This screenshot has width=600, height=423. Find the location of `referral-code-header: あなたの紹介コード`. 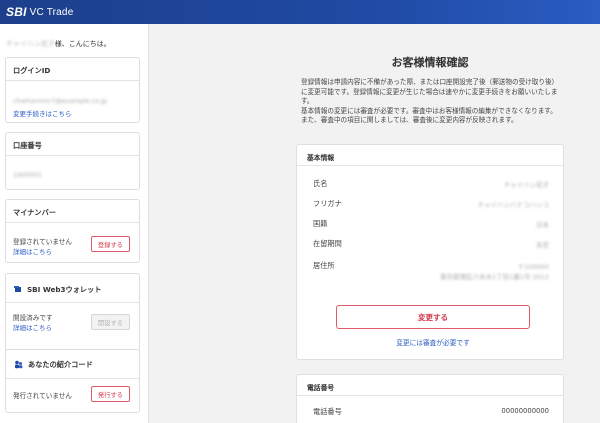

referral-code-header: あなたの紹介コード is located at coordinates (72, 364).